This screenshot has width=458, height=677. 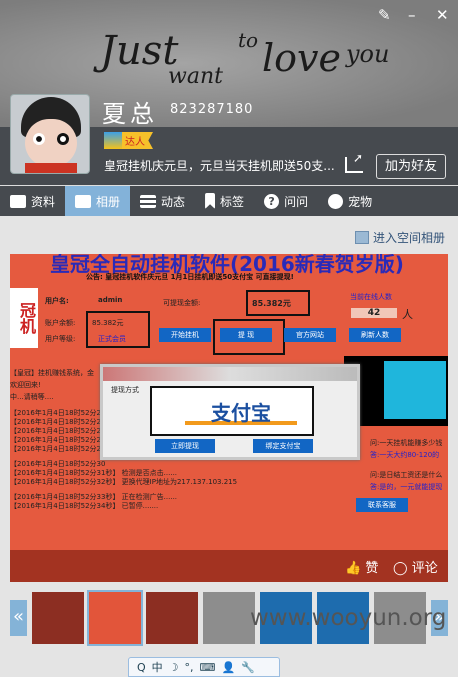 I want to click on close-icon: ✕, so click(x=442, y=15).